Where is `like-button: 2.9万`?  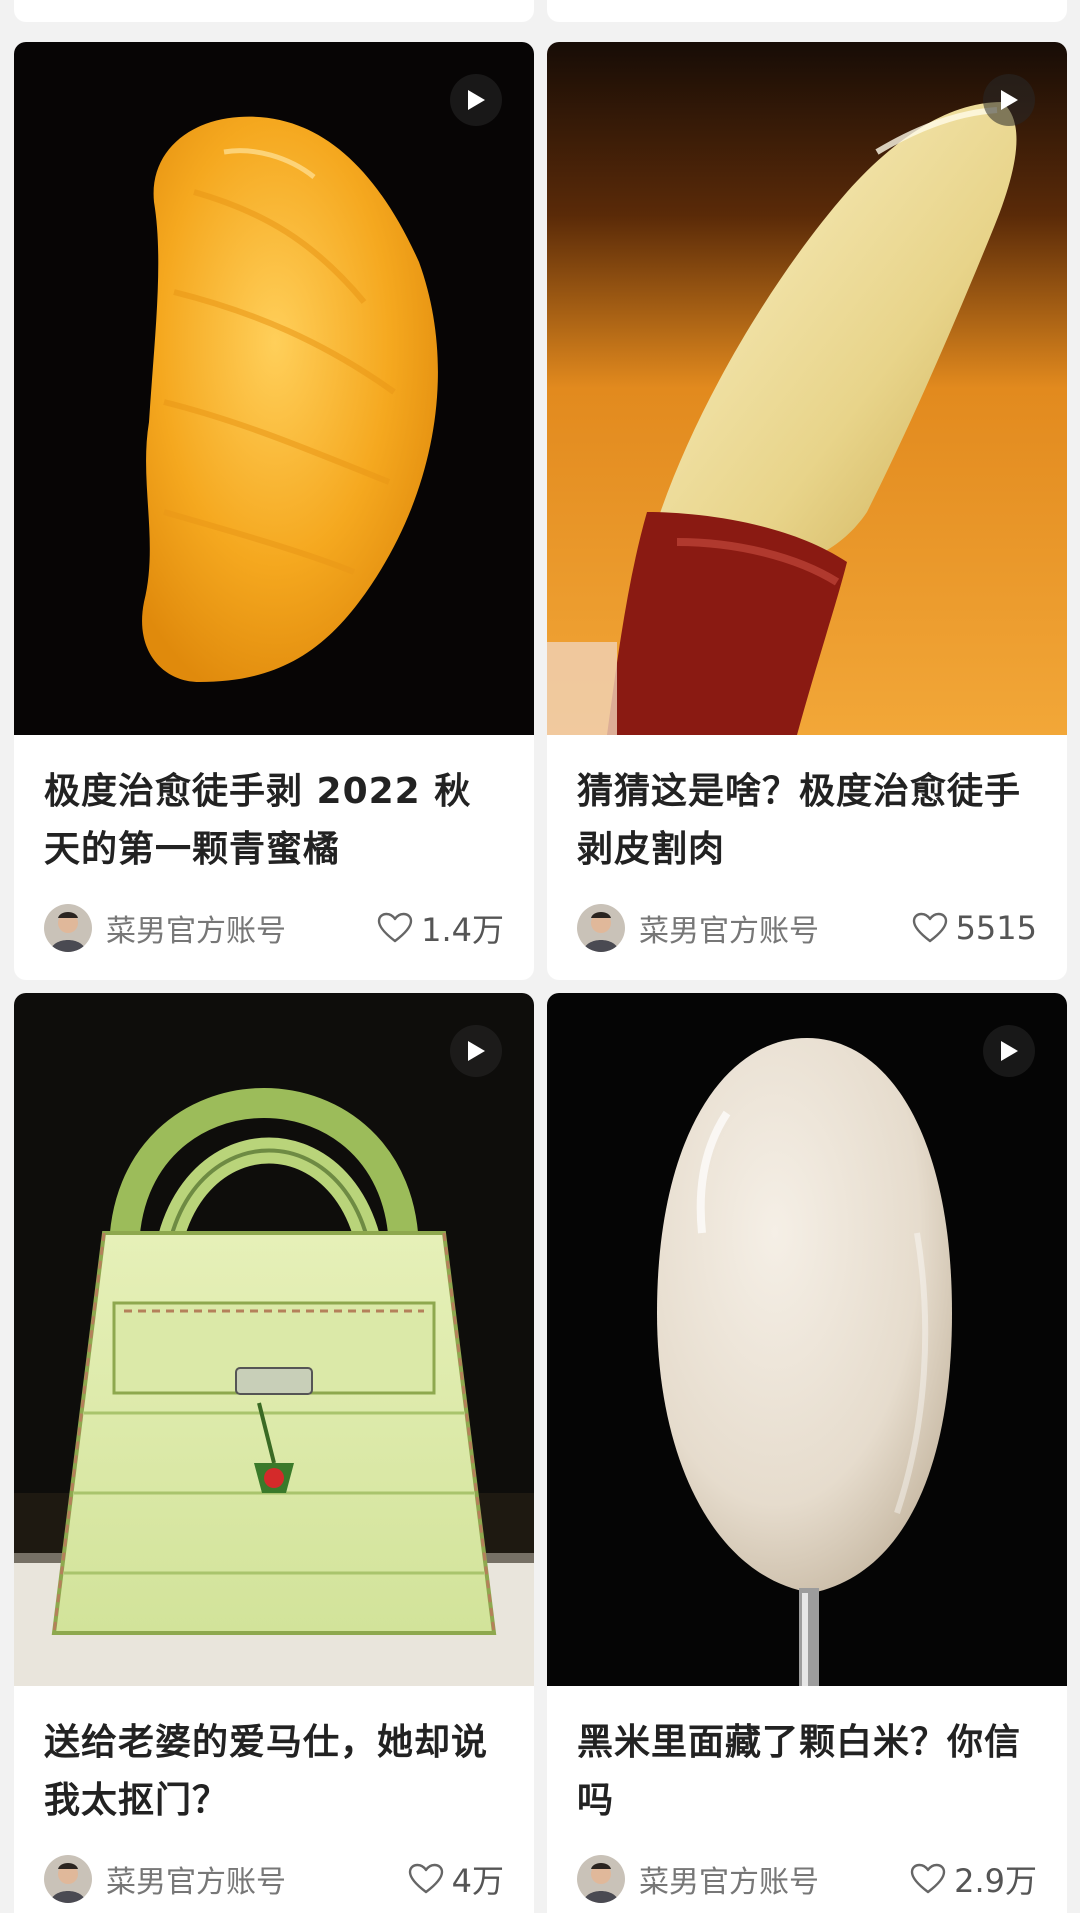
like-button: 2.9万 is located at coordinates (973, 1879).